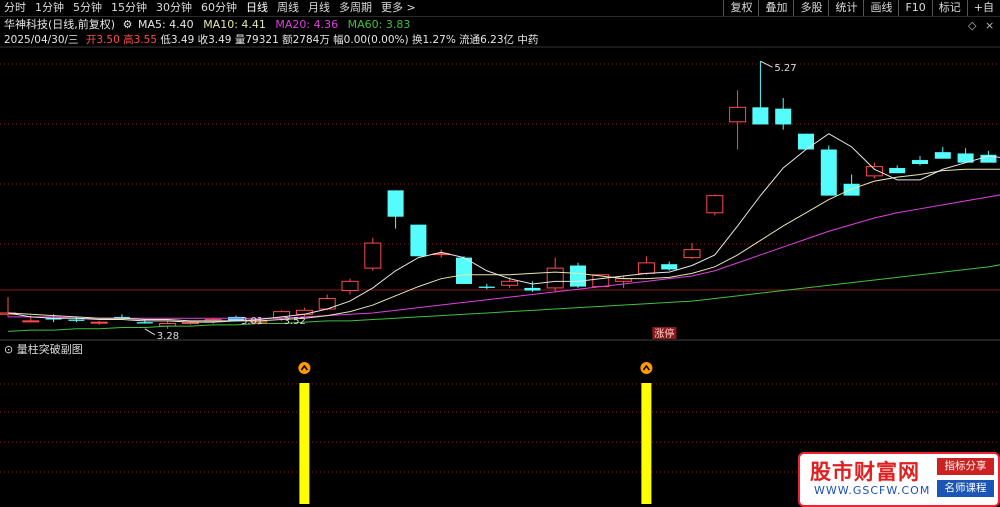 This screenshot has width=1000, height=507. I want to click on high-price-label: 5.27, so click(785, 68).